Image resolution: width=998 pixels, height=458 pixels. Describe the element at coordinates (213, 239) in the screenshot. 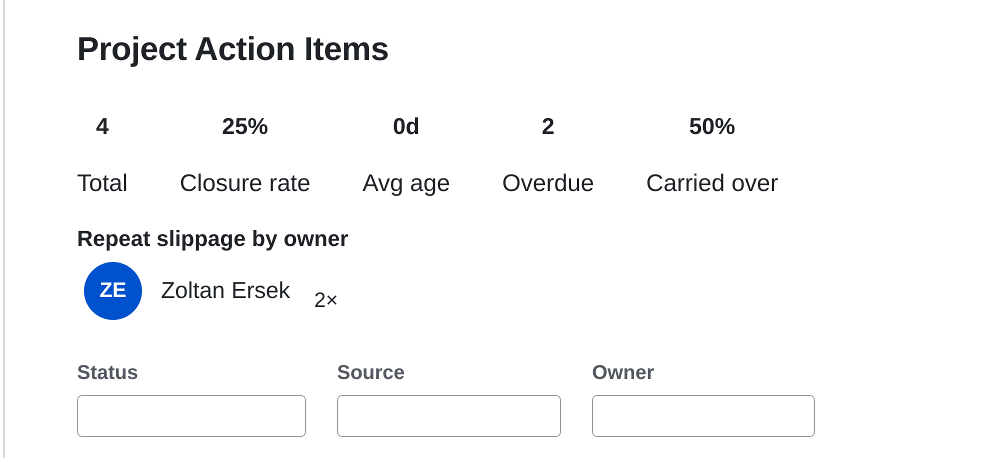

I see `section-heading: Repeat slippage by owner` at that location.